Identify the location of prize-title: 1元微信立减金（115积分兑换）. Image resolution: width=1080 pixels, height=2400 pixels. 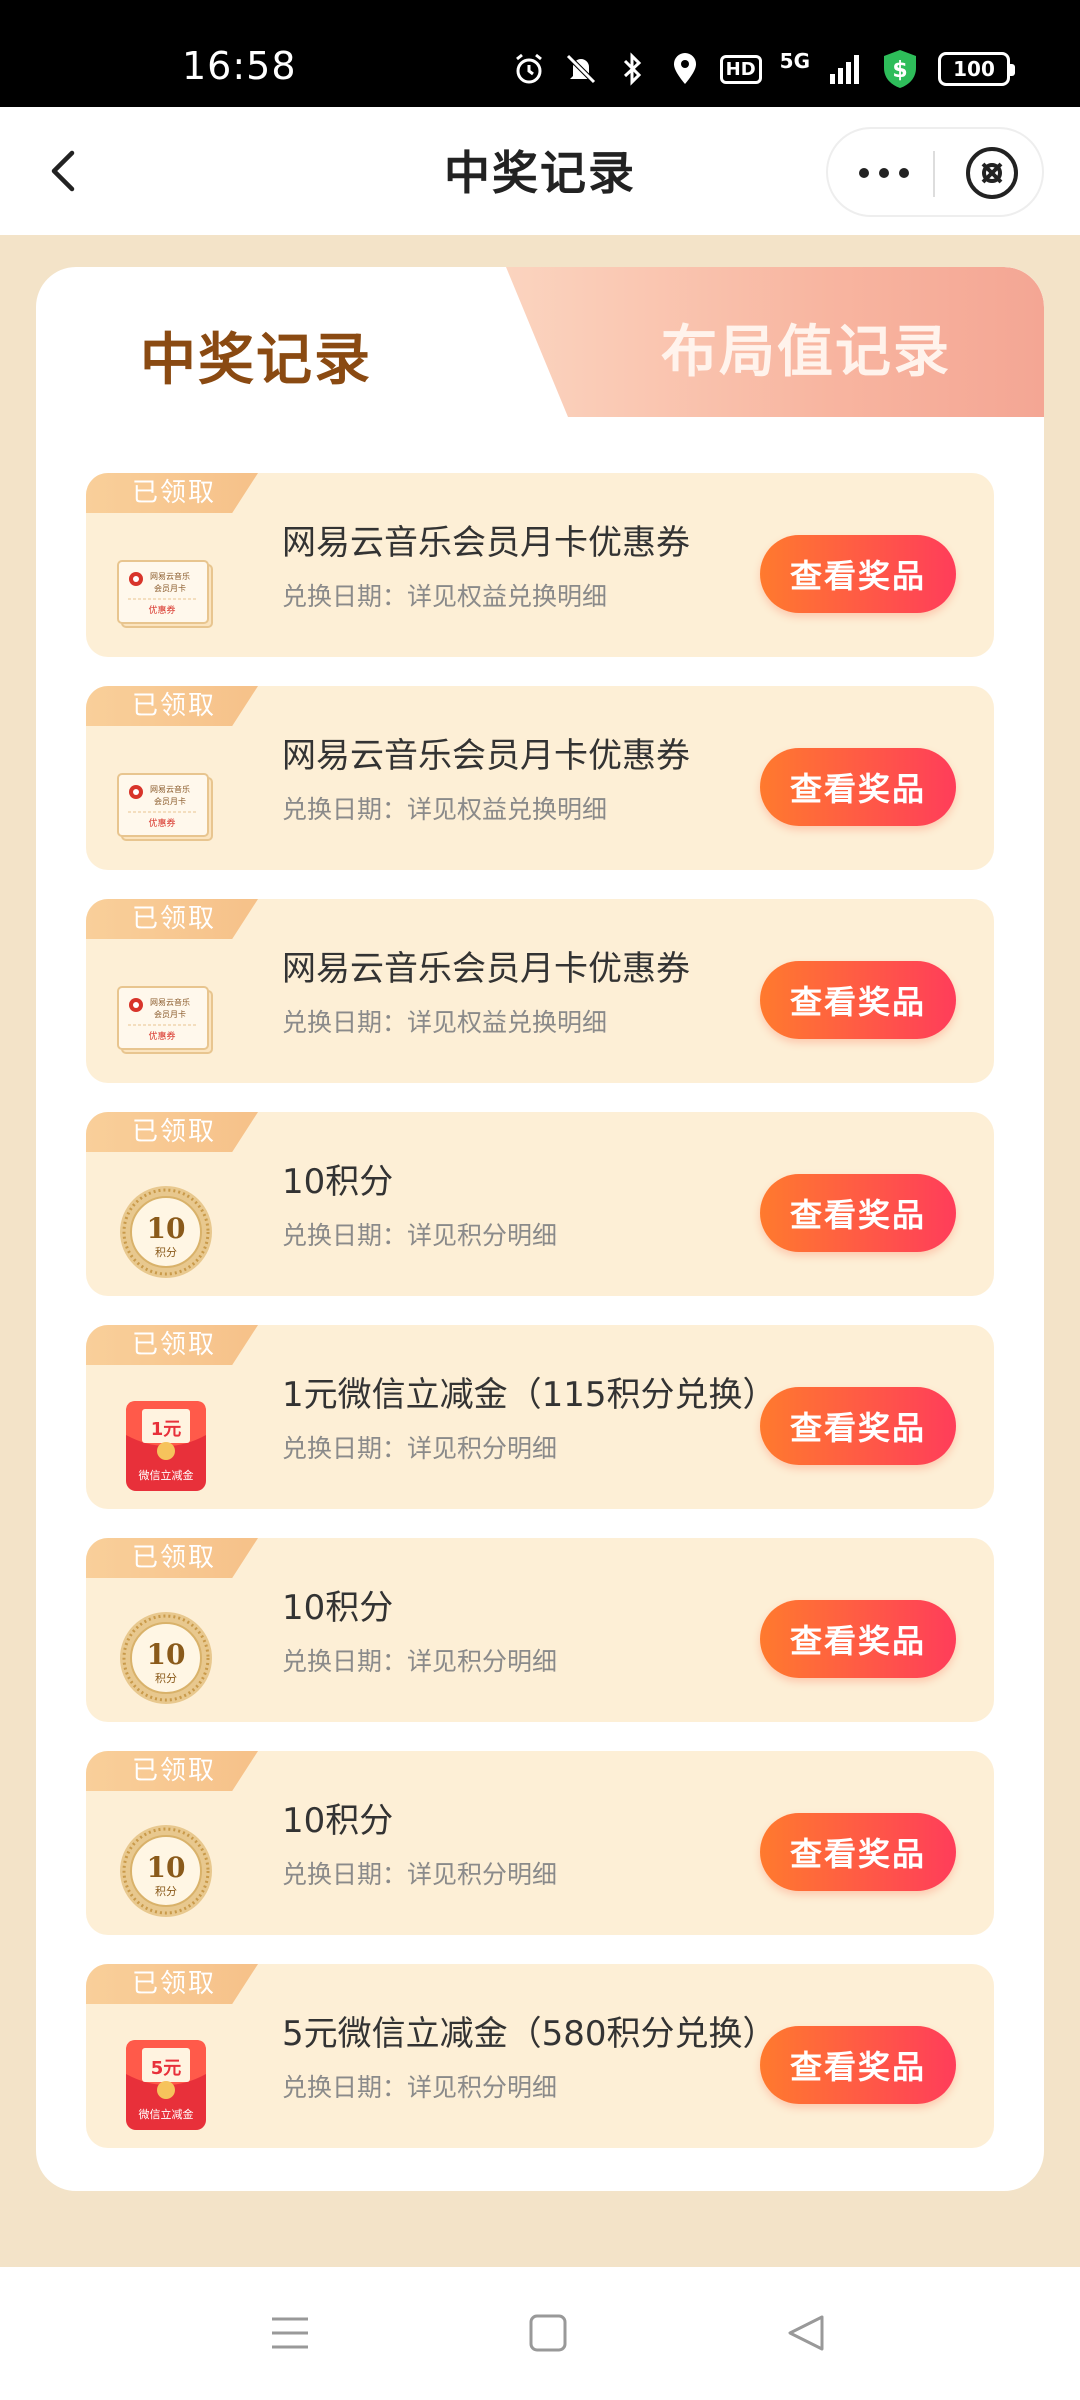
(529, 1395).